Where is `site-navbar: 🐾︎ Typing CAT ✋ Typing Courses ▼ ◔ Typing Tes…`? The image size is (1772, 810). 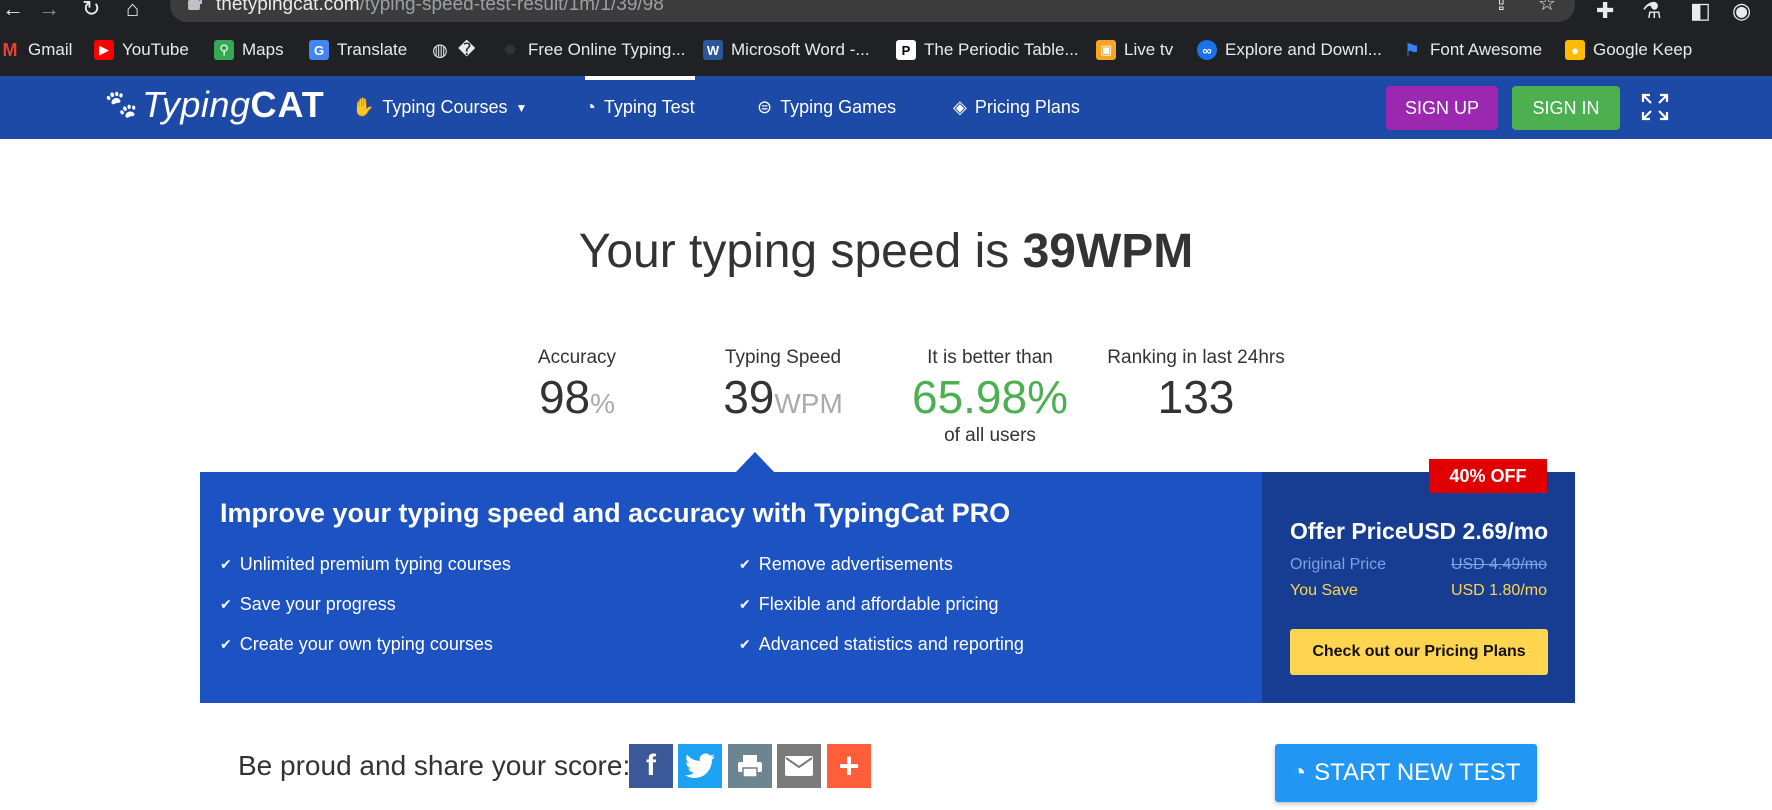
site-navbar: 🐾︎ Typing CAT ✋ Typing Courses ▼ ◔ Typing Tes… is located at coordinates (886, 107).